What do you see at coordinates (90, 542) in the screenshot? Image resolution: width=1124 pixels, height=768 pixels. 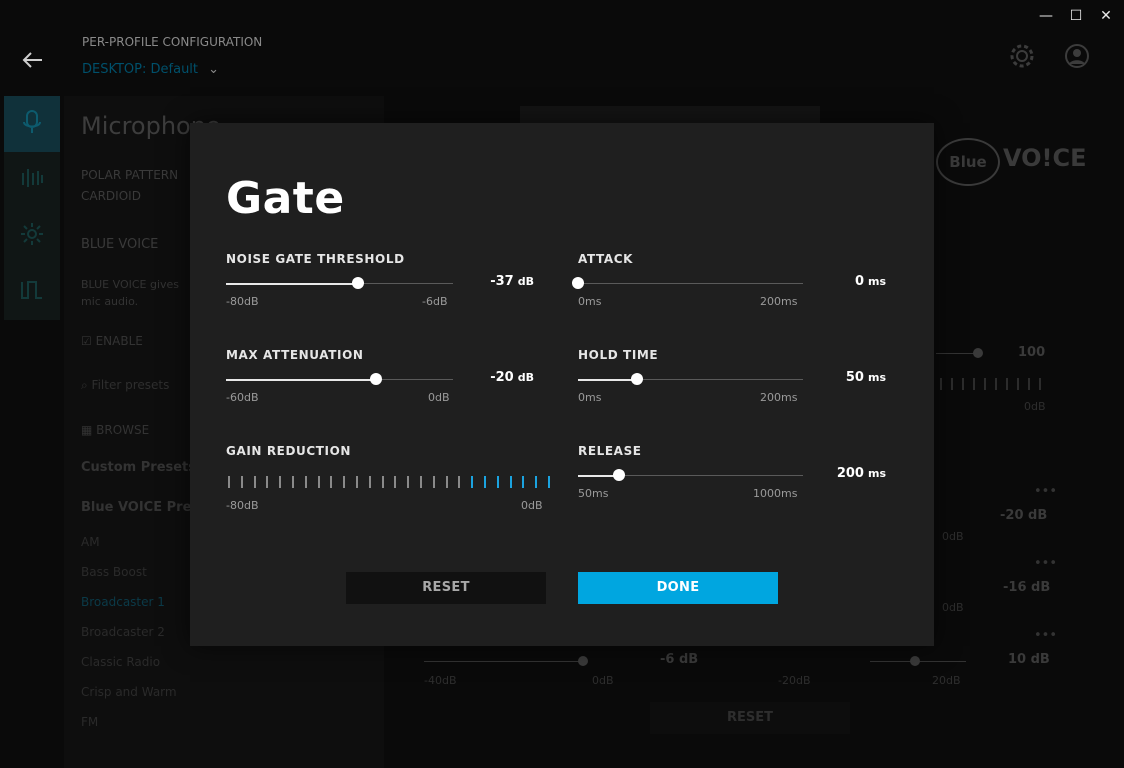 I see `preset-item: AM` at bounding box center [90, 542].